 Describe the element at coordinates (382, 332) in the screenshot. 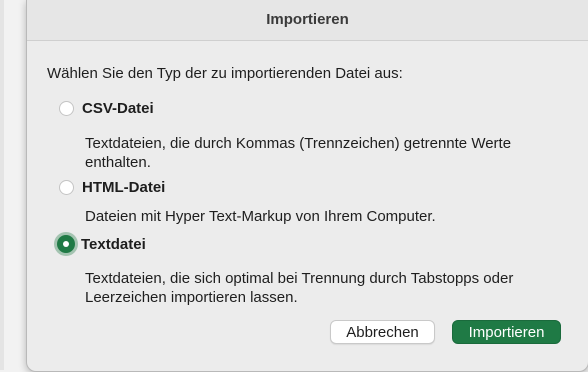

I see `cancel-button: Abbrechen` at that location.